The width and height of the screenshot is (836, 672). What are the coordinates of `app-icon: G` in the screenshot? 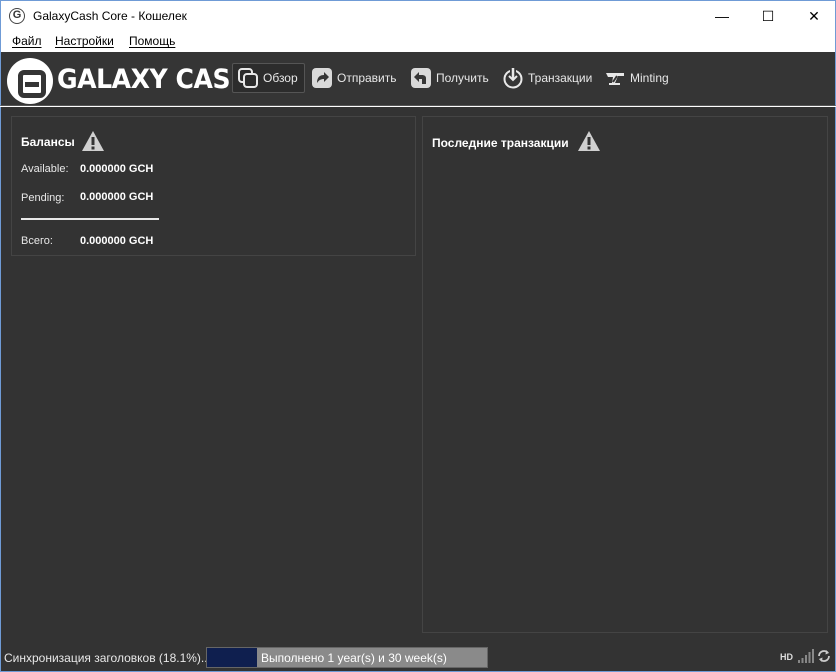 It's located at (17, 16).